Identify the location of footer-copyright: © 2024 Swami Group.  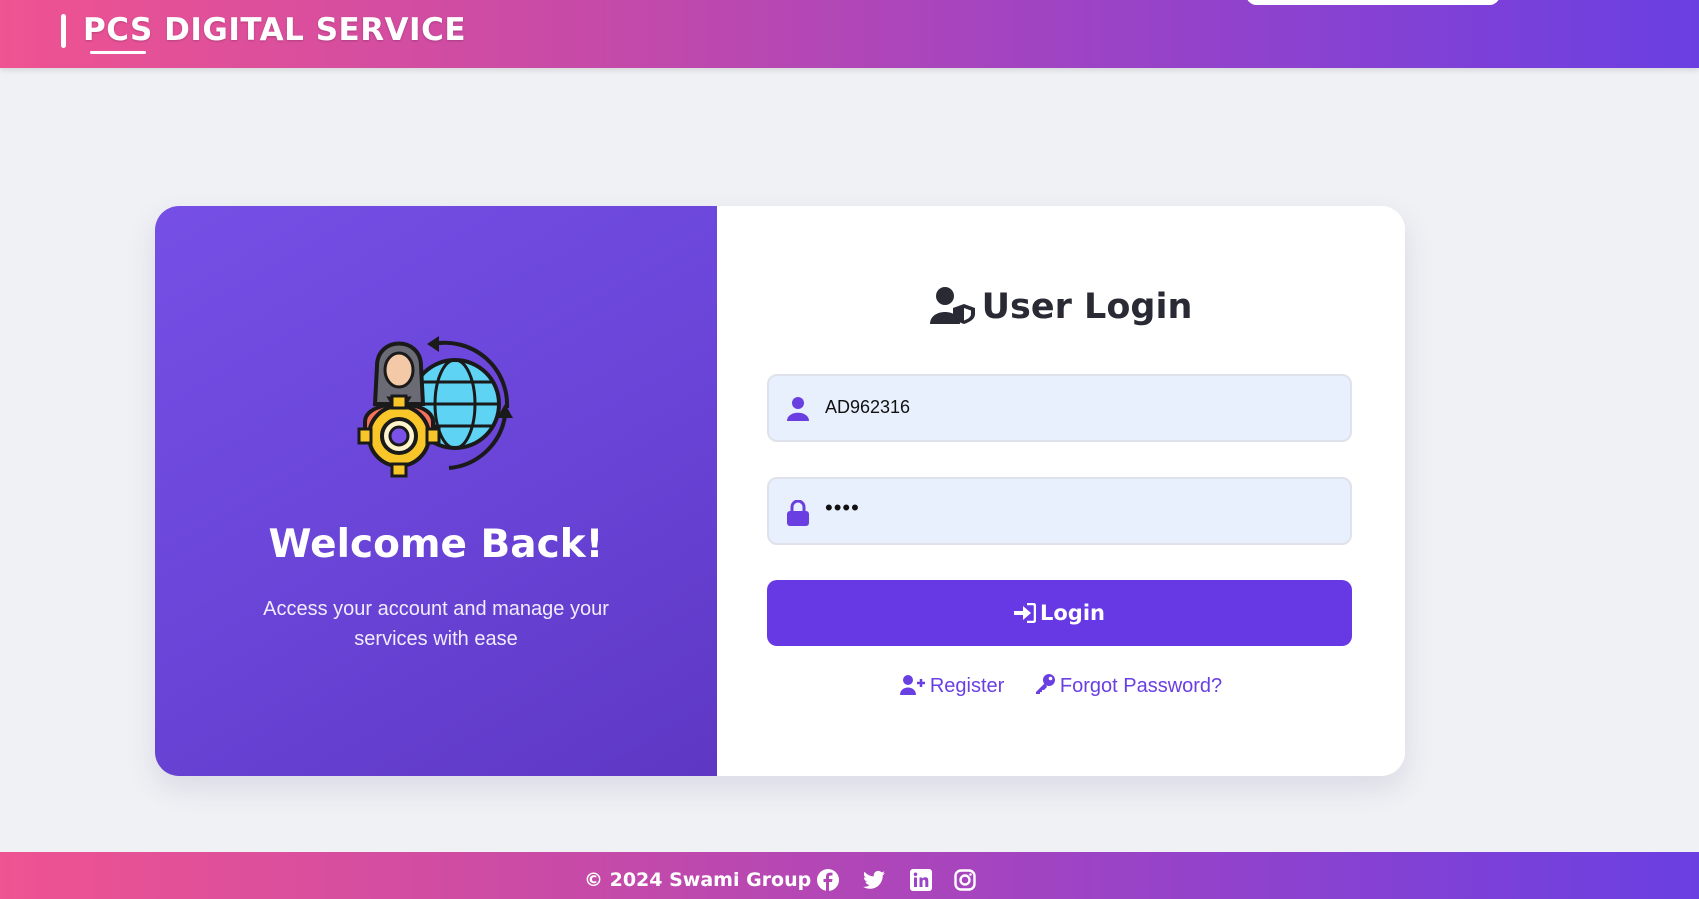
(698, 880).